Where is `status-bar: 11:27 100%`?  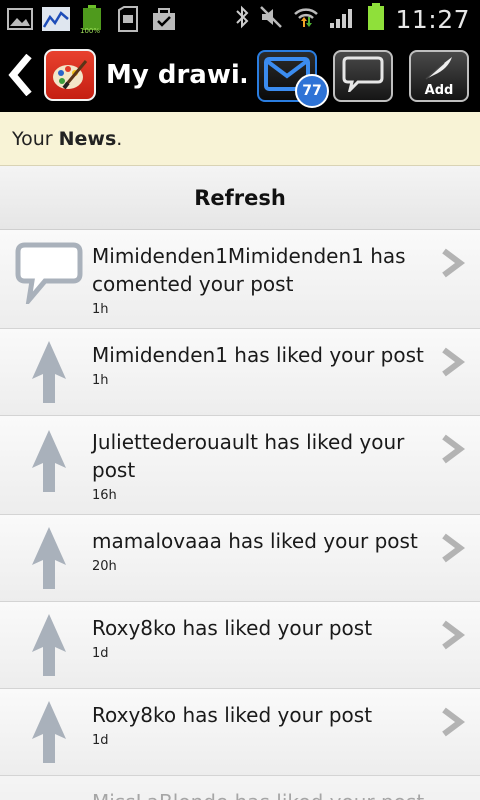
status-bar: 11:27 100% is located at coordinates (240, 19).